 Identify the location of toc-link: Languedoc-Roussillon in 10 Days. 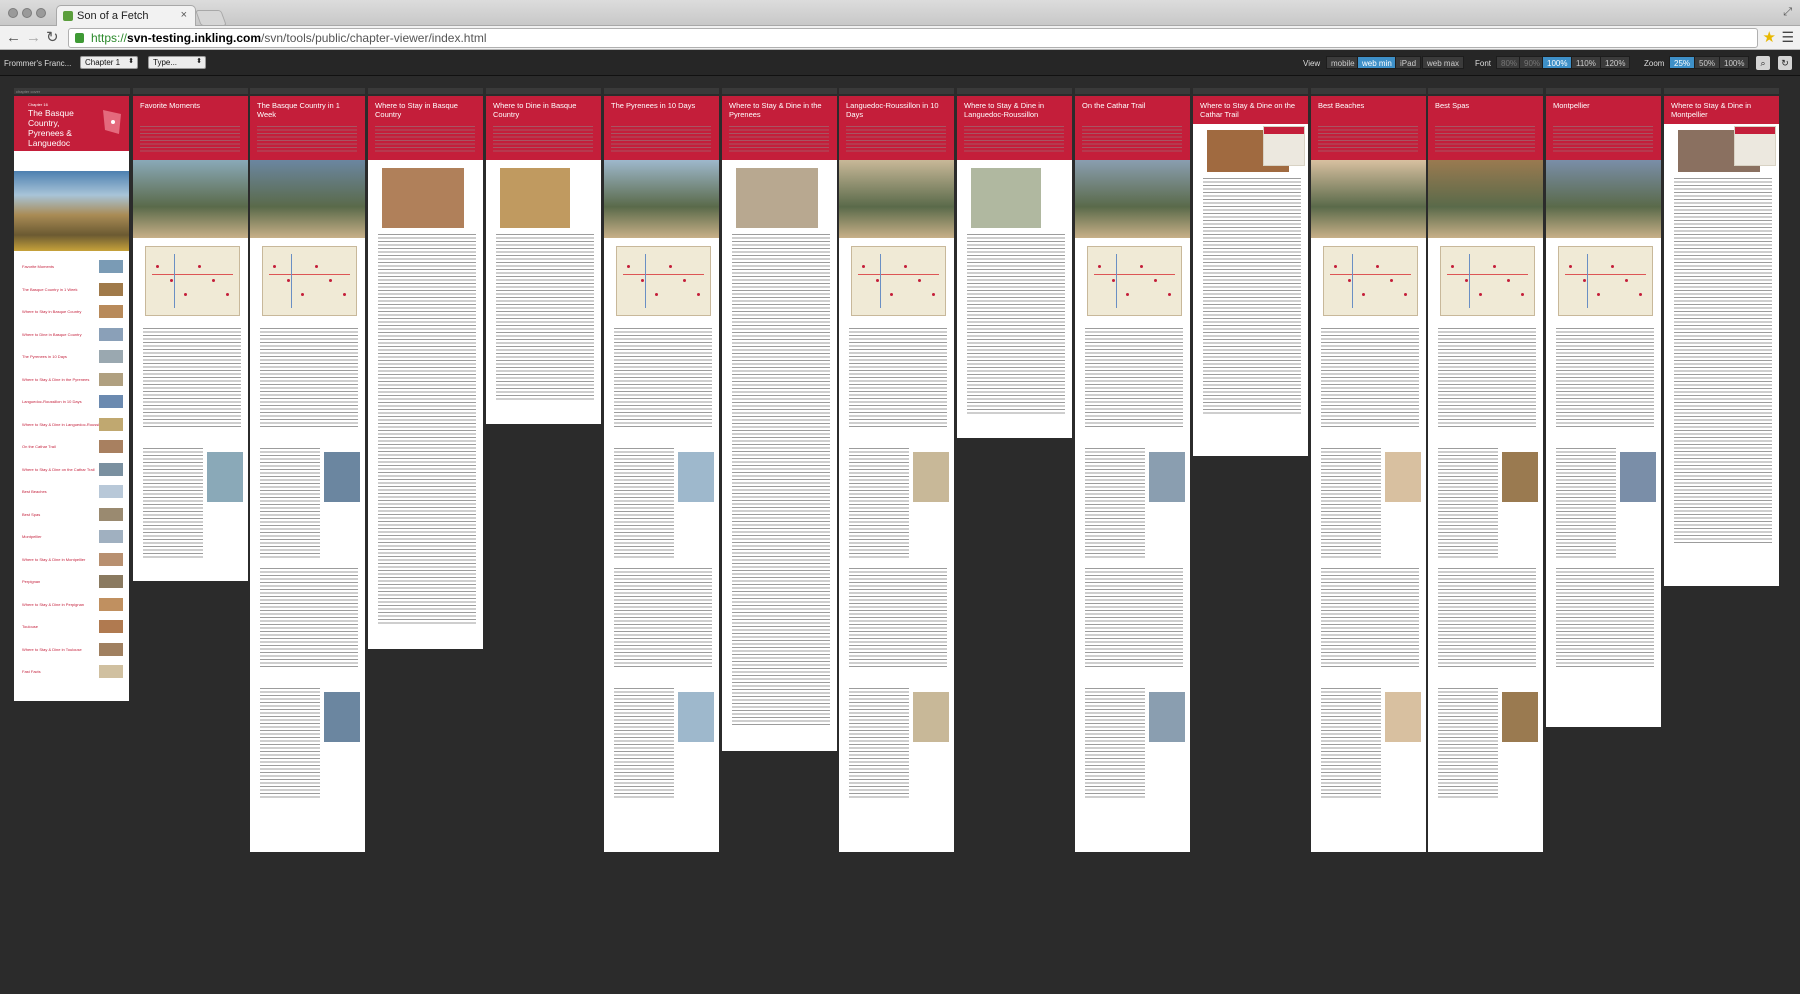
(52, 401).